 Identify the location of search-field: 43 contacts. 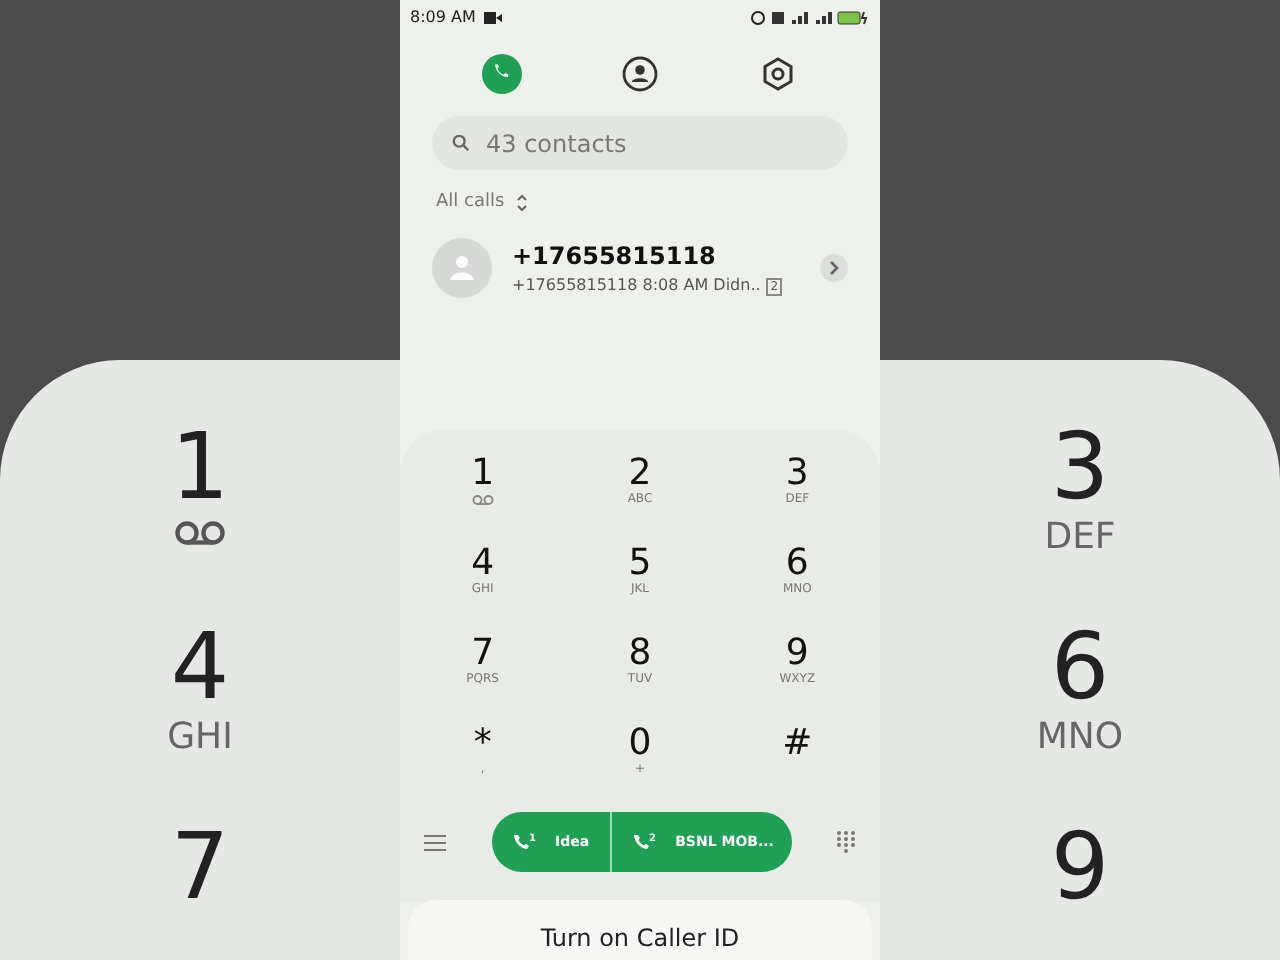
(640, 143).